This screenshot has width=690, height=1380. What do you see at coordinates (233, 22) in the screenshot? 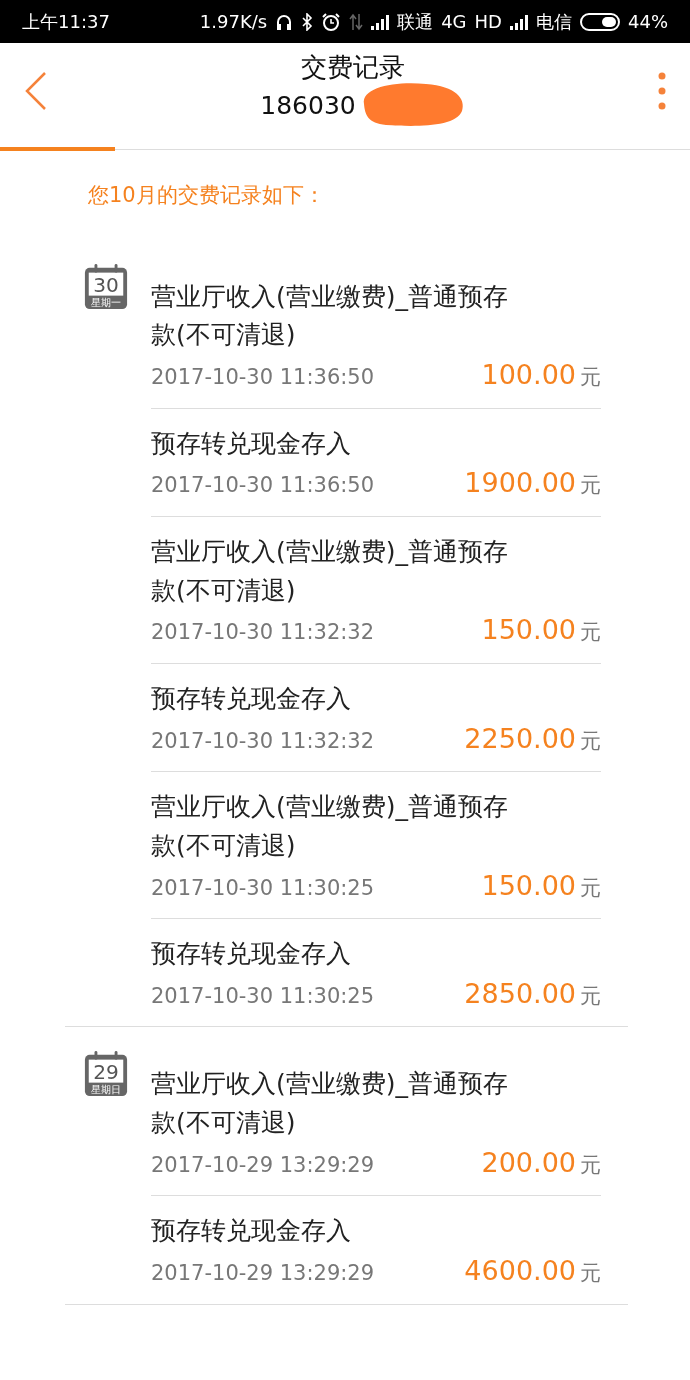
I see `network-speed: 1.97K/s` at bounding box center [233, 22].